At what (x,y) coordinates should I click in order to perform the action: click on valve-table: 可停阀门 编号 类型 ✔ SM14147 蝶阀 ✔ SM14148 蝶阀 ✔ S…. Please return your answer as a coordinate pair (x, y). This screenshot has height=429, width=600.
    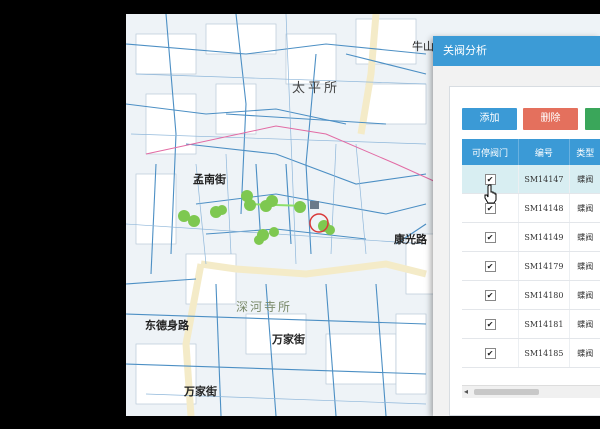
    Looking at the image, I should click on (531, 253).